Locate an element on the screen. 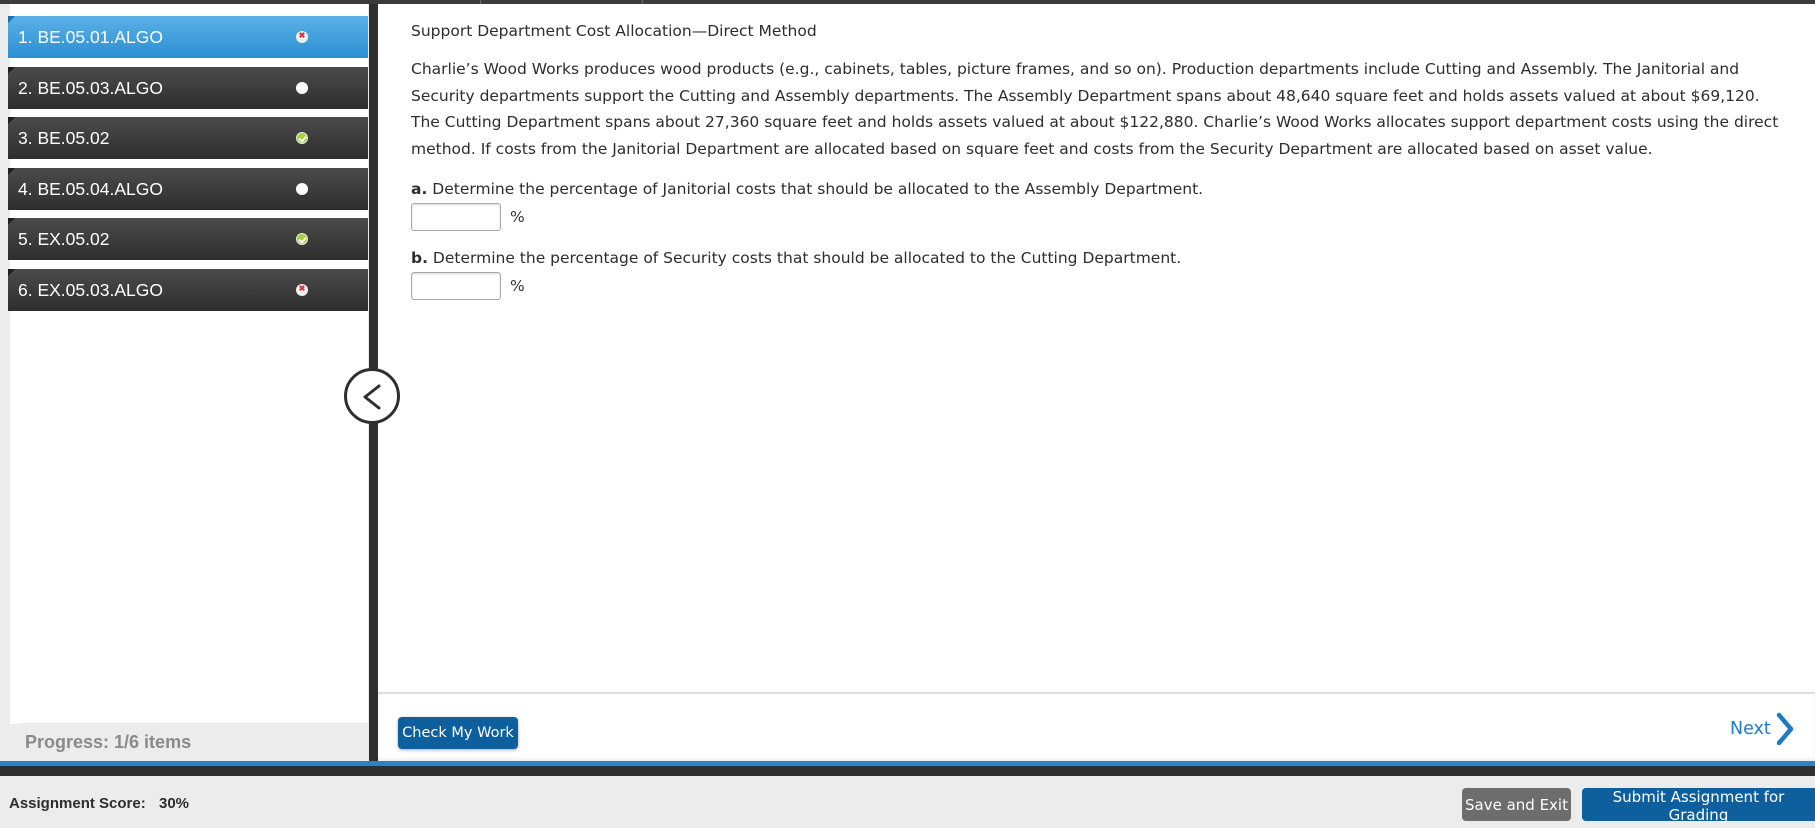 This screenshot has width=1815, height=828. part-b-unit: % is located at coordinates (517, 286).